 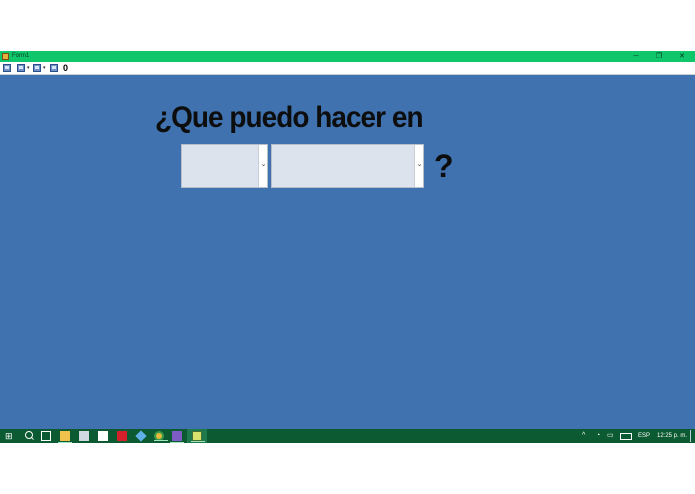 What do you see at coordinates (122, 436) in the screenshot?
I see `acrobat-icon` at bounding box center [122, 436].